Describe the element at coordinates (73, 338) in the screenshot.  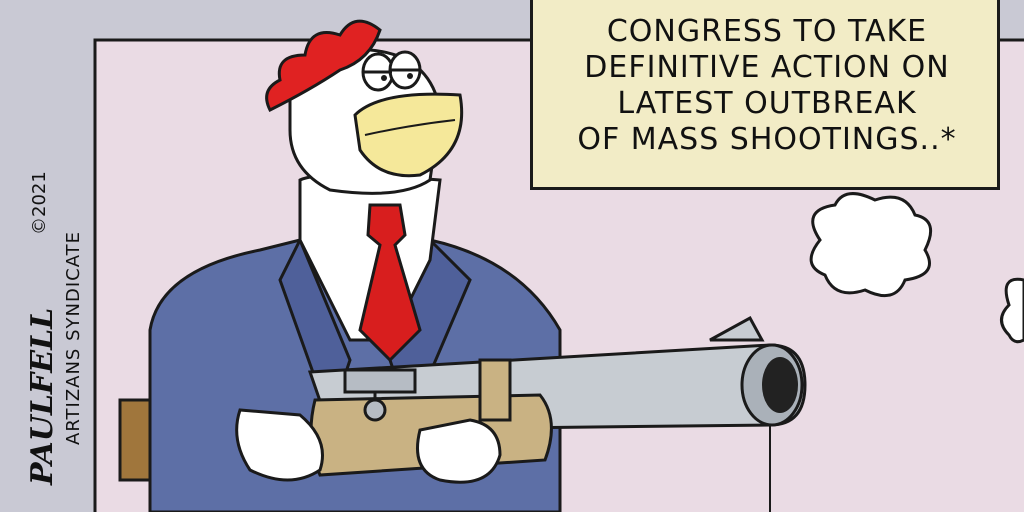
I see `syndicate-name: ARTIZANS SYNDICATE` at that location.